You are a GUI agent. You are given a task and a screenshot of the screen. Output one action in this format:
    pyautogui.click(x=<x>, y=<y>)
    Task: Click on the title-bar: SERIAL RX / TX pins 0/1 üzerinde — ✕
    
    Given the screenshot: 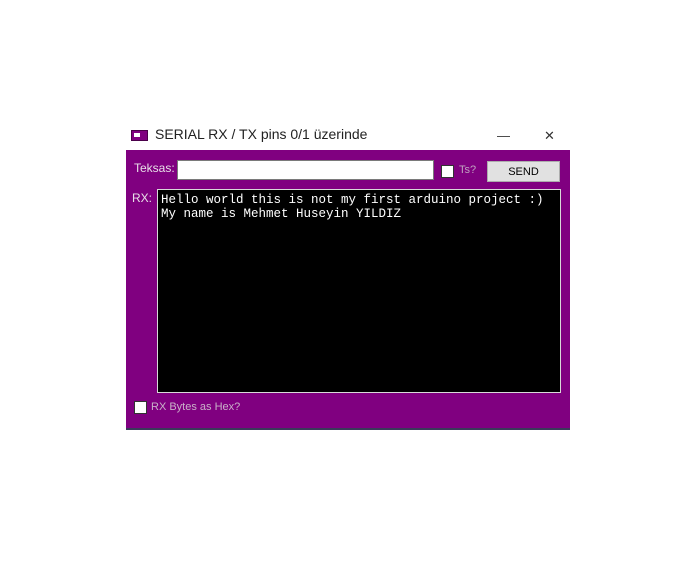 What is the action you would take?
    pyautogui.click(x=348, y=138)
    